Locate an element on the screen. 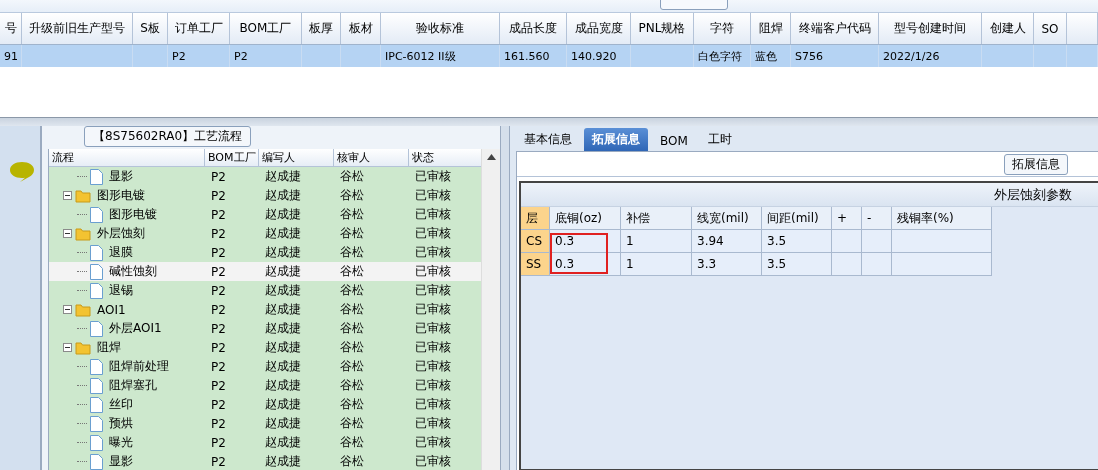 The image size is (1098, 470). column-header: 字符 is located at coordinates (722, 28).